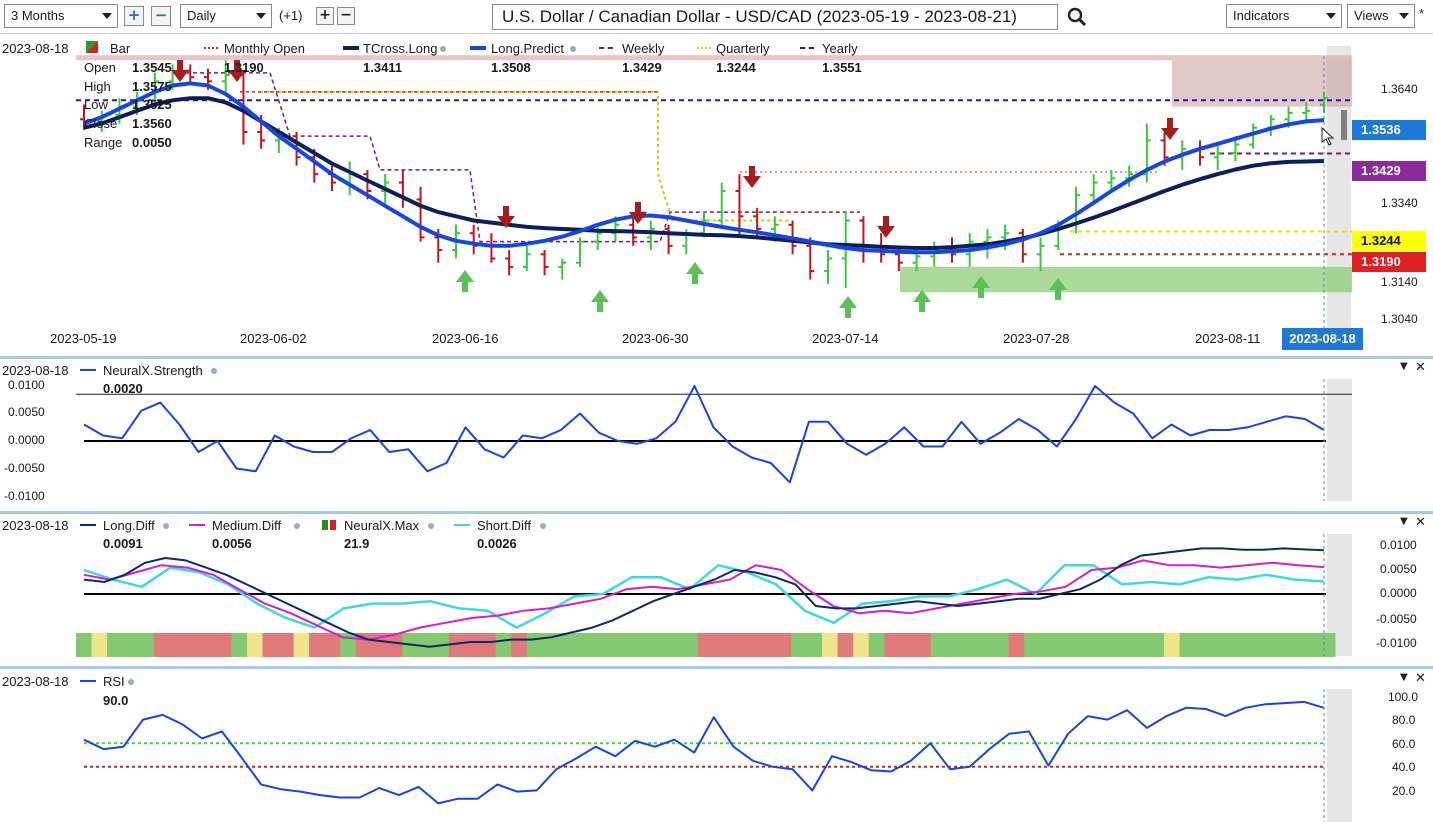 The image size is (1433, 822). I want to click on tcross-long-swatch, so click(351, 48).